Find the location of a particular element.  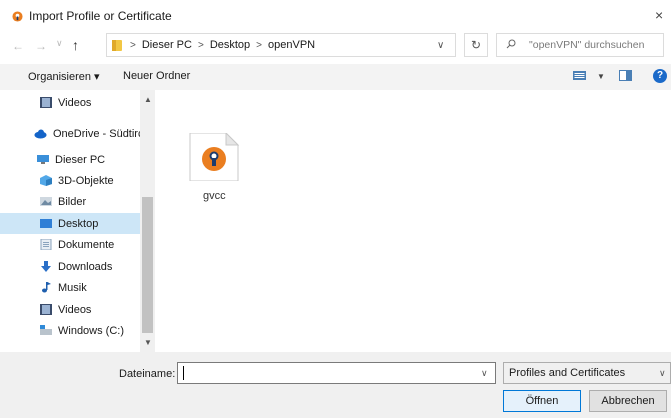

sidebar-item-3d-objekte: 3D-Objekte is located at coordinates (70, 180).